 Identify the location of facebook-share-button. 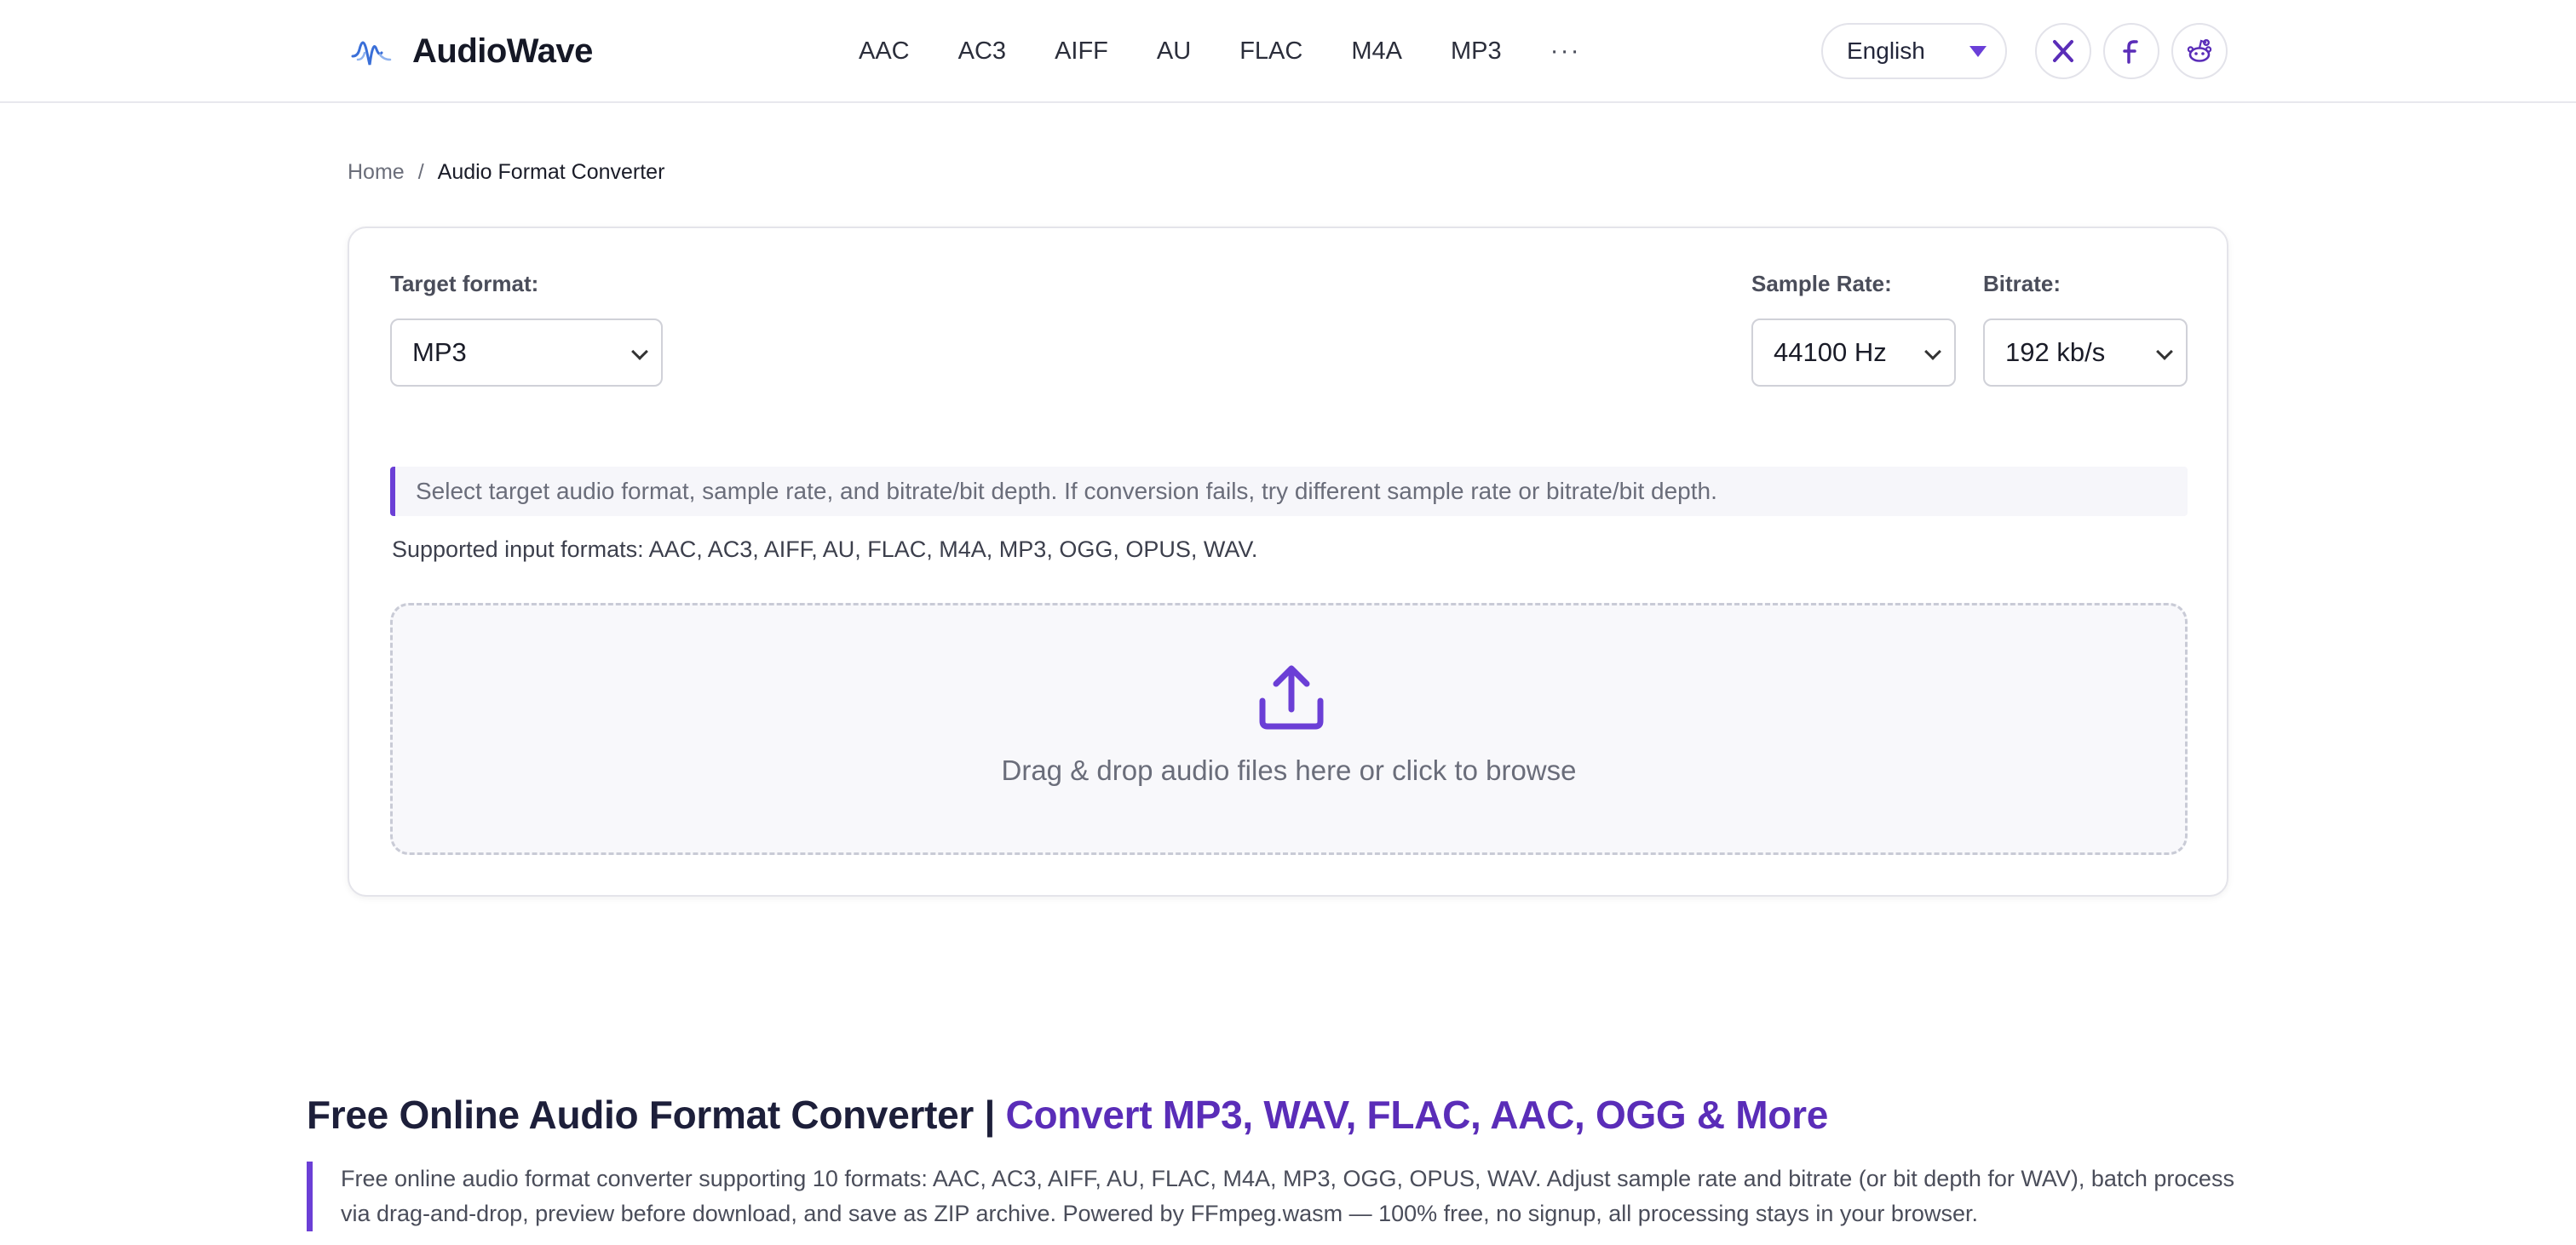
(2131, 51).